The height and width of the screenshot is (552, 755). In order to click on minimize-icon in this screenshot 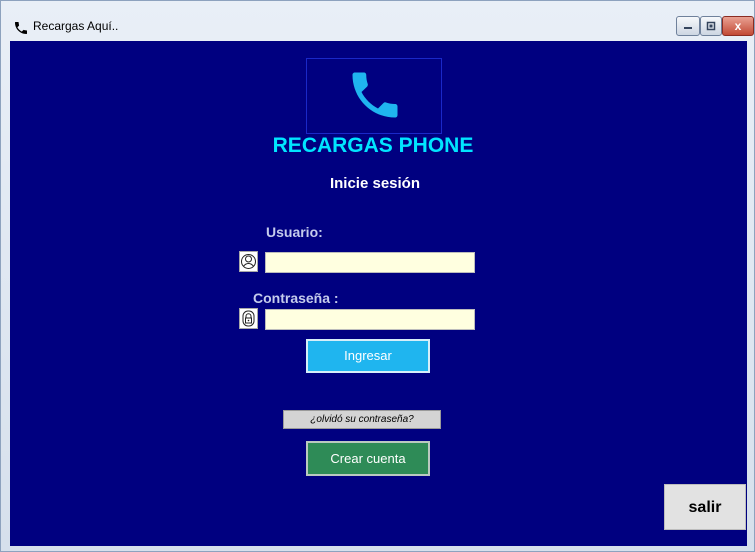, I will do `click(688, 28)`.